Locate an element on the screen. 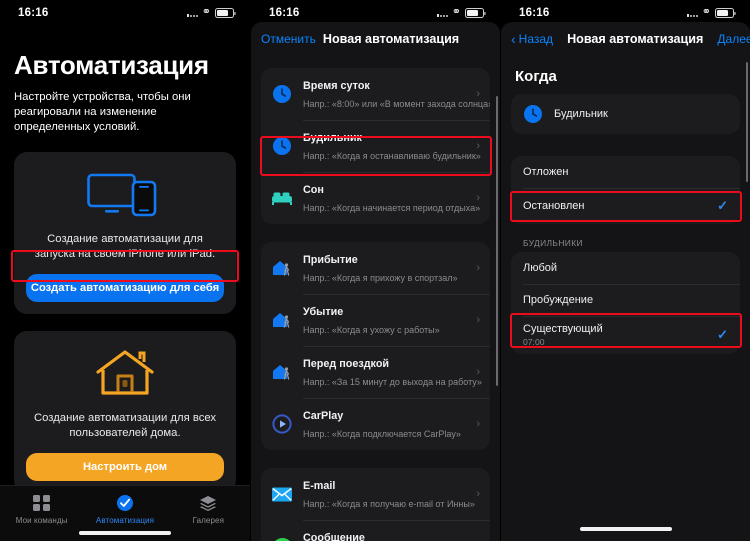  house-icon is located at coordinates (125, 373).